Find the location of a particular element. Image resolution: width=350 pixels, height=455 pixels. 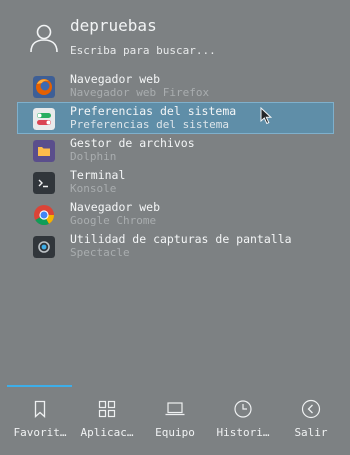

tab-label: Salir is located at coordinates (311, 432).